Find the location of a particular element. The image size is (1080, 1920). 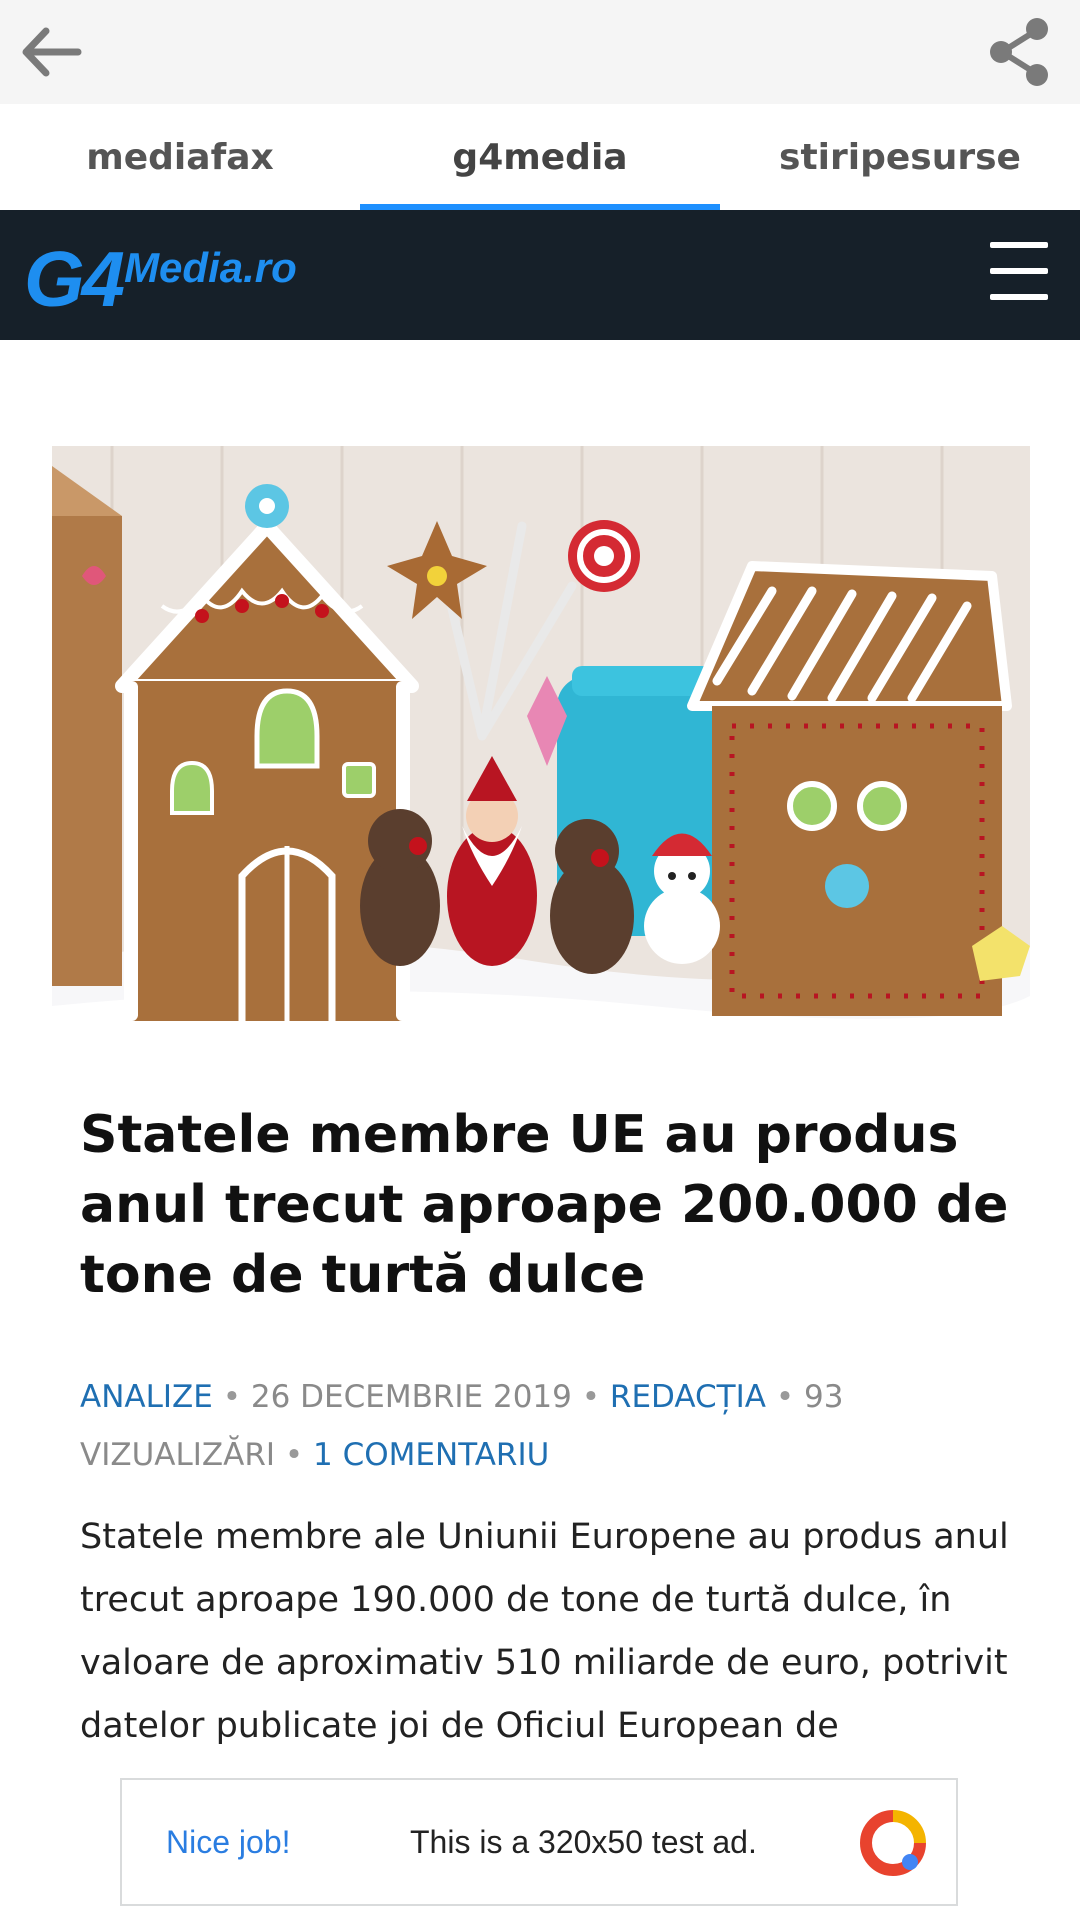

logo-suffix-text: Media.ro is located at coordinates (210, 267).